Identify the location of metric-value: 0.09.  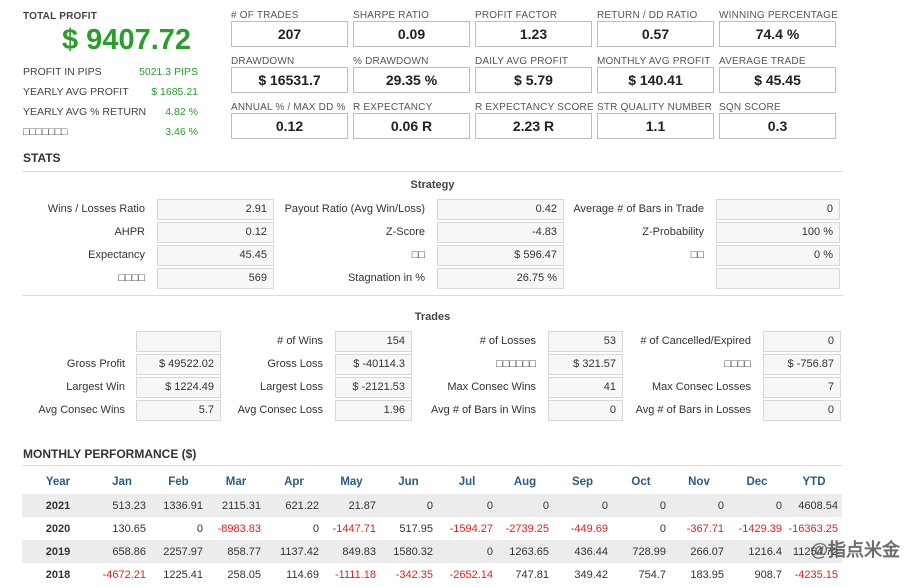
(411, 34).